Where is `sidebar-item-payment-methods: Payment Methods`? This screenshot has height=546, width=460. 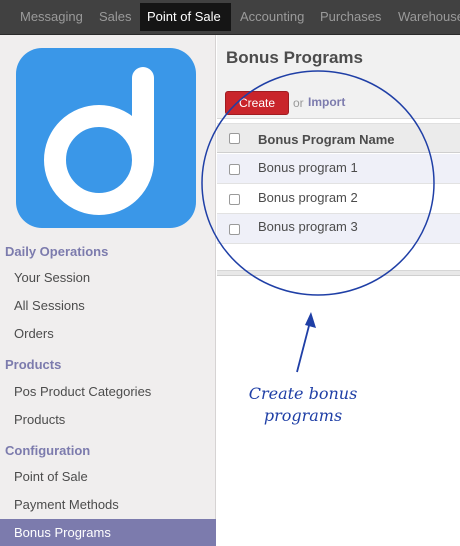 sidebar-item-payment-methods: Payment Methods is located at coordinates (108, 504).